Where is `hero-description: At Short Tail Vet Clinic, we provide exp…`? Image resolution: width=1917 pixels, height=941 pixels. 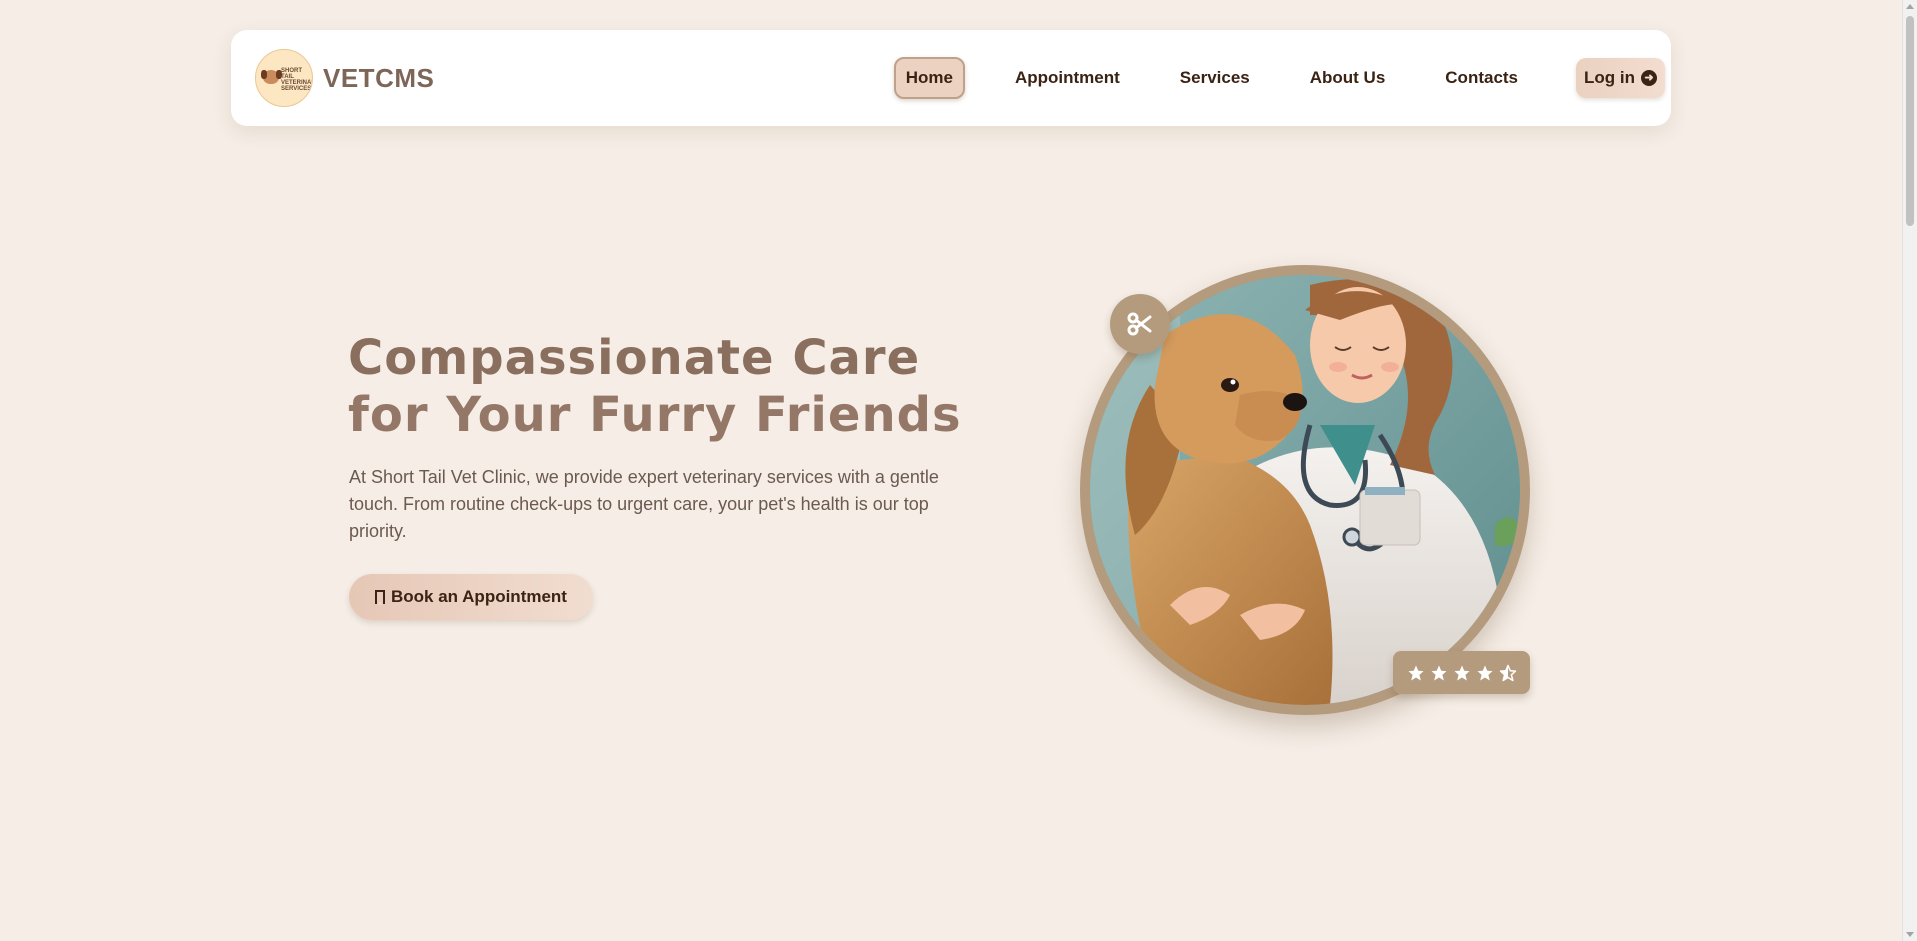 hero-description: At Short Tail Vet Clinic, we provide exp… is located at coordinates (644, 504).